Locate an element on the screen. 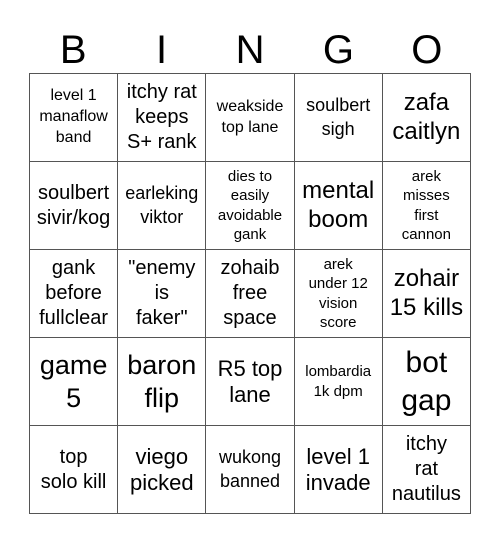 The width and height of the screenshot is (500, 544). bingo-cell: soulbert sigh is located at coordinates (338, 118).